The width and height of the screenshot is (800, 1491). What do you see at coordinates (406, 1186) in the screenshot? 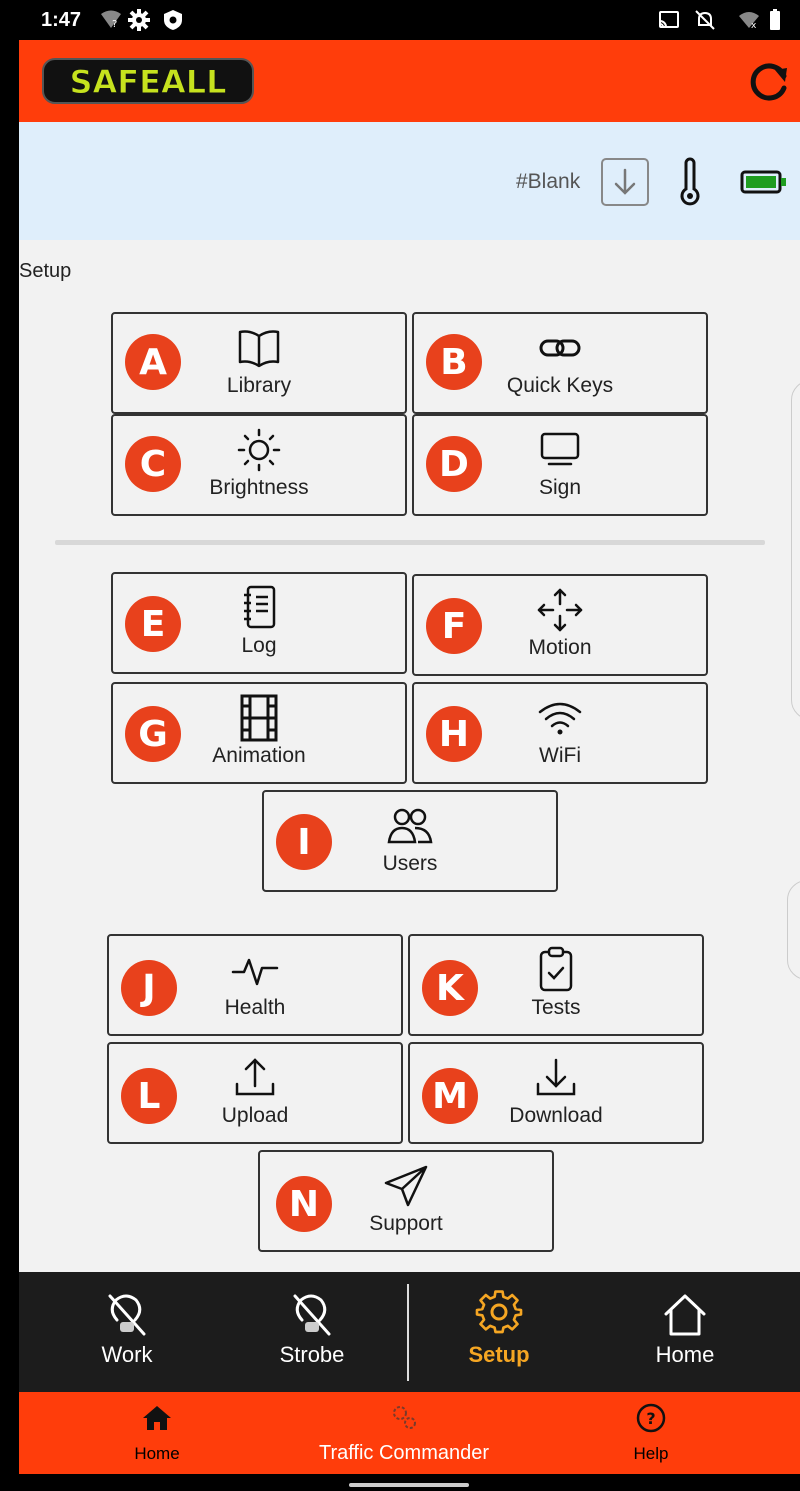
I see `send-icon` at bounding box center [406, 1186].